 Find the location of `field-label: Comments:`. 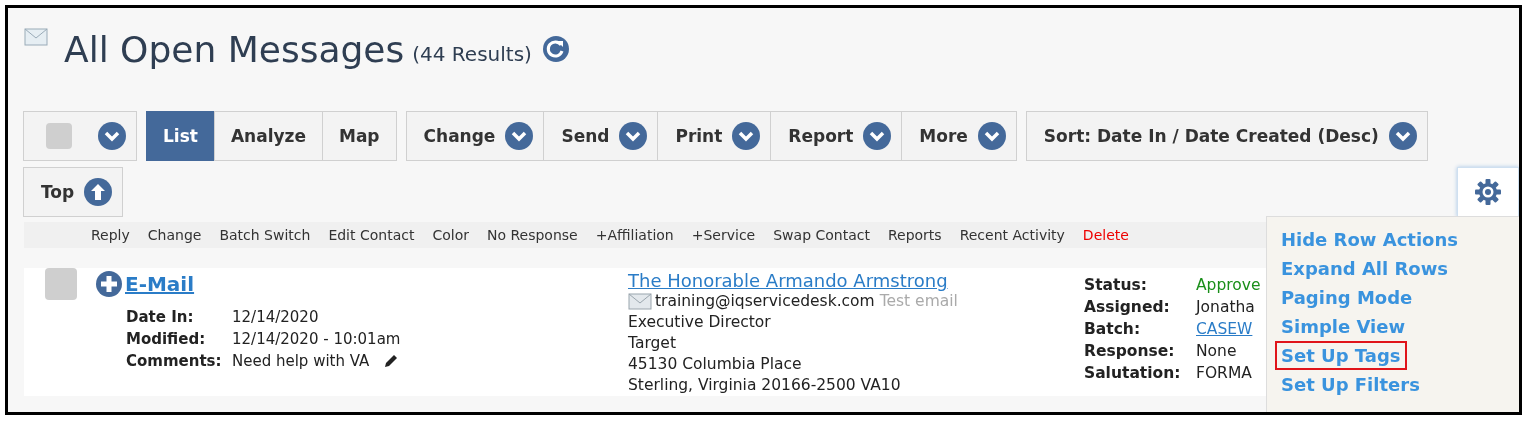

field-label: Comments: is located at coordinates (174, 361).